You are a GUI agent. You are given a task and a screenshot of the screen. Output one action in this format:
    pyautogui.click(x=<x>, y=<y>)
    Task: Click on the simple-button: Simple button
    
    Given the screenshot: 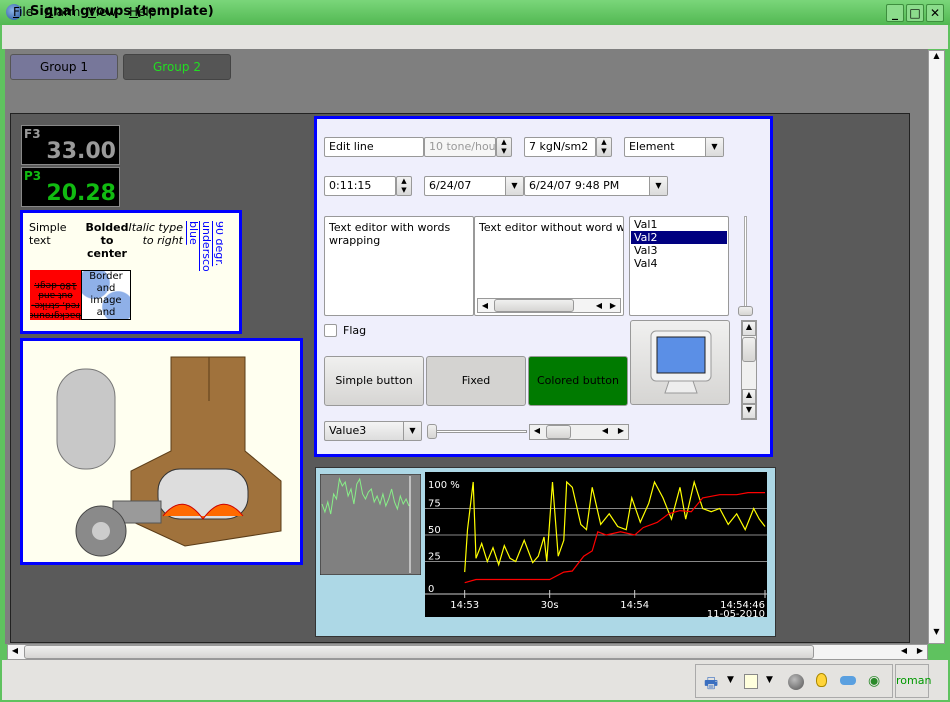 What is the action you would take?
    pyautogui.click(x=374, y=381)
    